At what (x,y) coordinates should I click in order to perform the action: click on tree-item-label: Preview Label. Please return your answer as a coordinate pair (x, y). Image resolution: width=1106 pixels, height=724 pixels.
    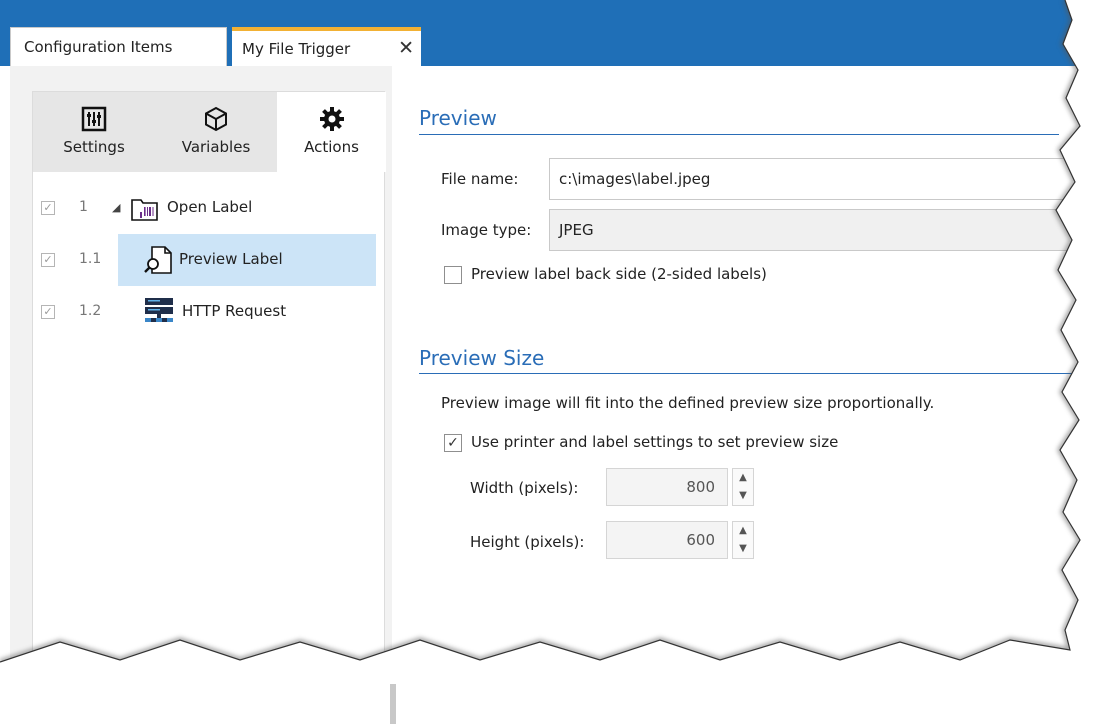
    Looking at the image, I should click on (231, 259).